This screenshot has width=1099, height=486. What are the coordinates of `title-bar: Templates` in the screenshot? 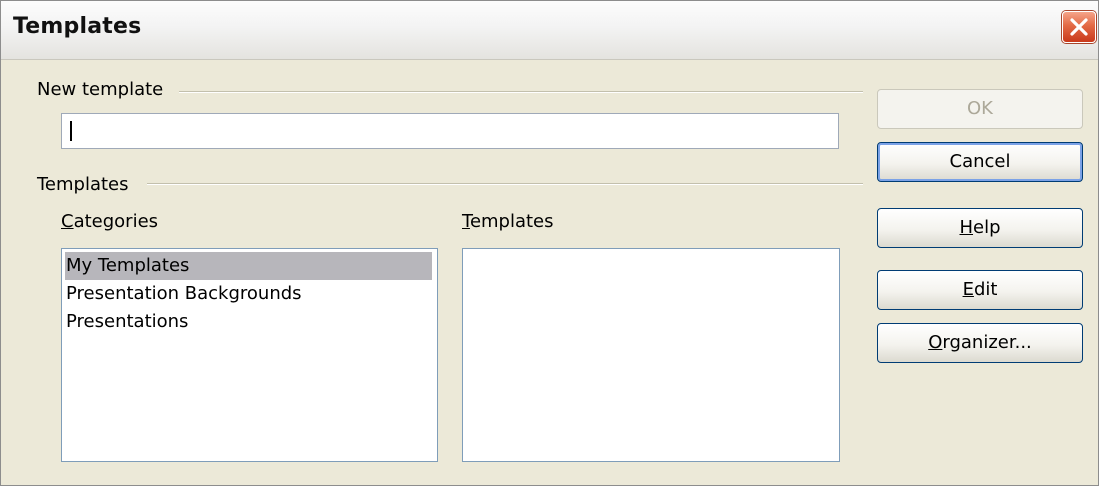 It's located at (549, 30).